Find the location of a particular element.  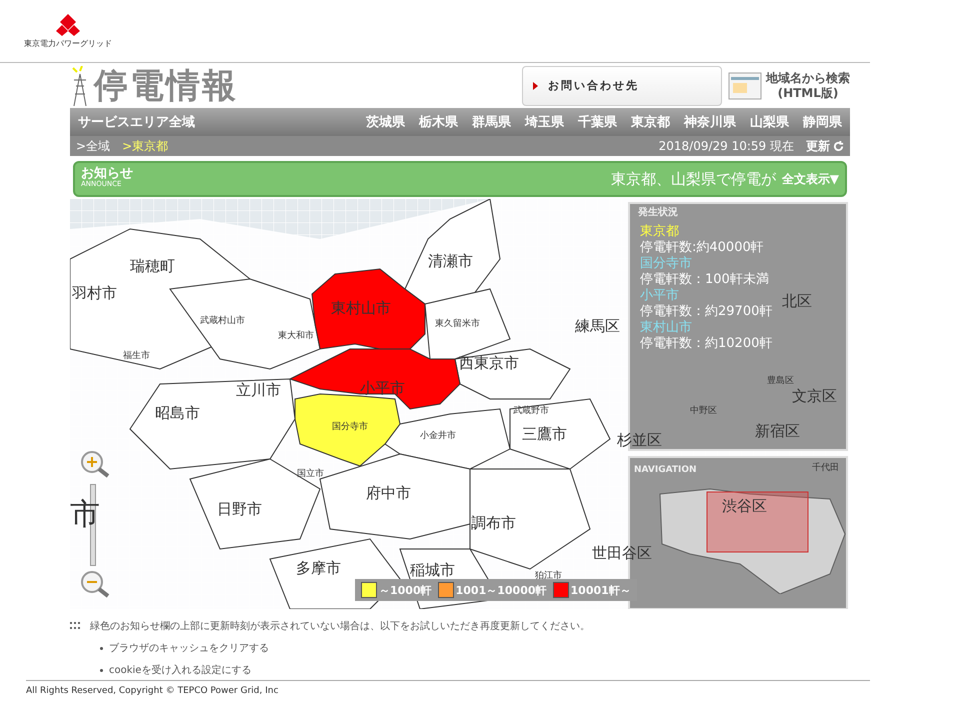

update-time: 2018/09/29 10:59 現在 is located at coordinates (726, 146).